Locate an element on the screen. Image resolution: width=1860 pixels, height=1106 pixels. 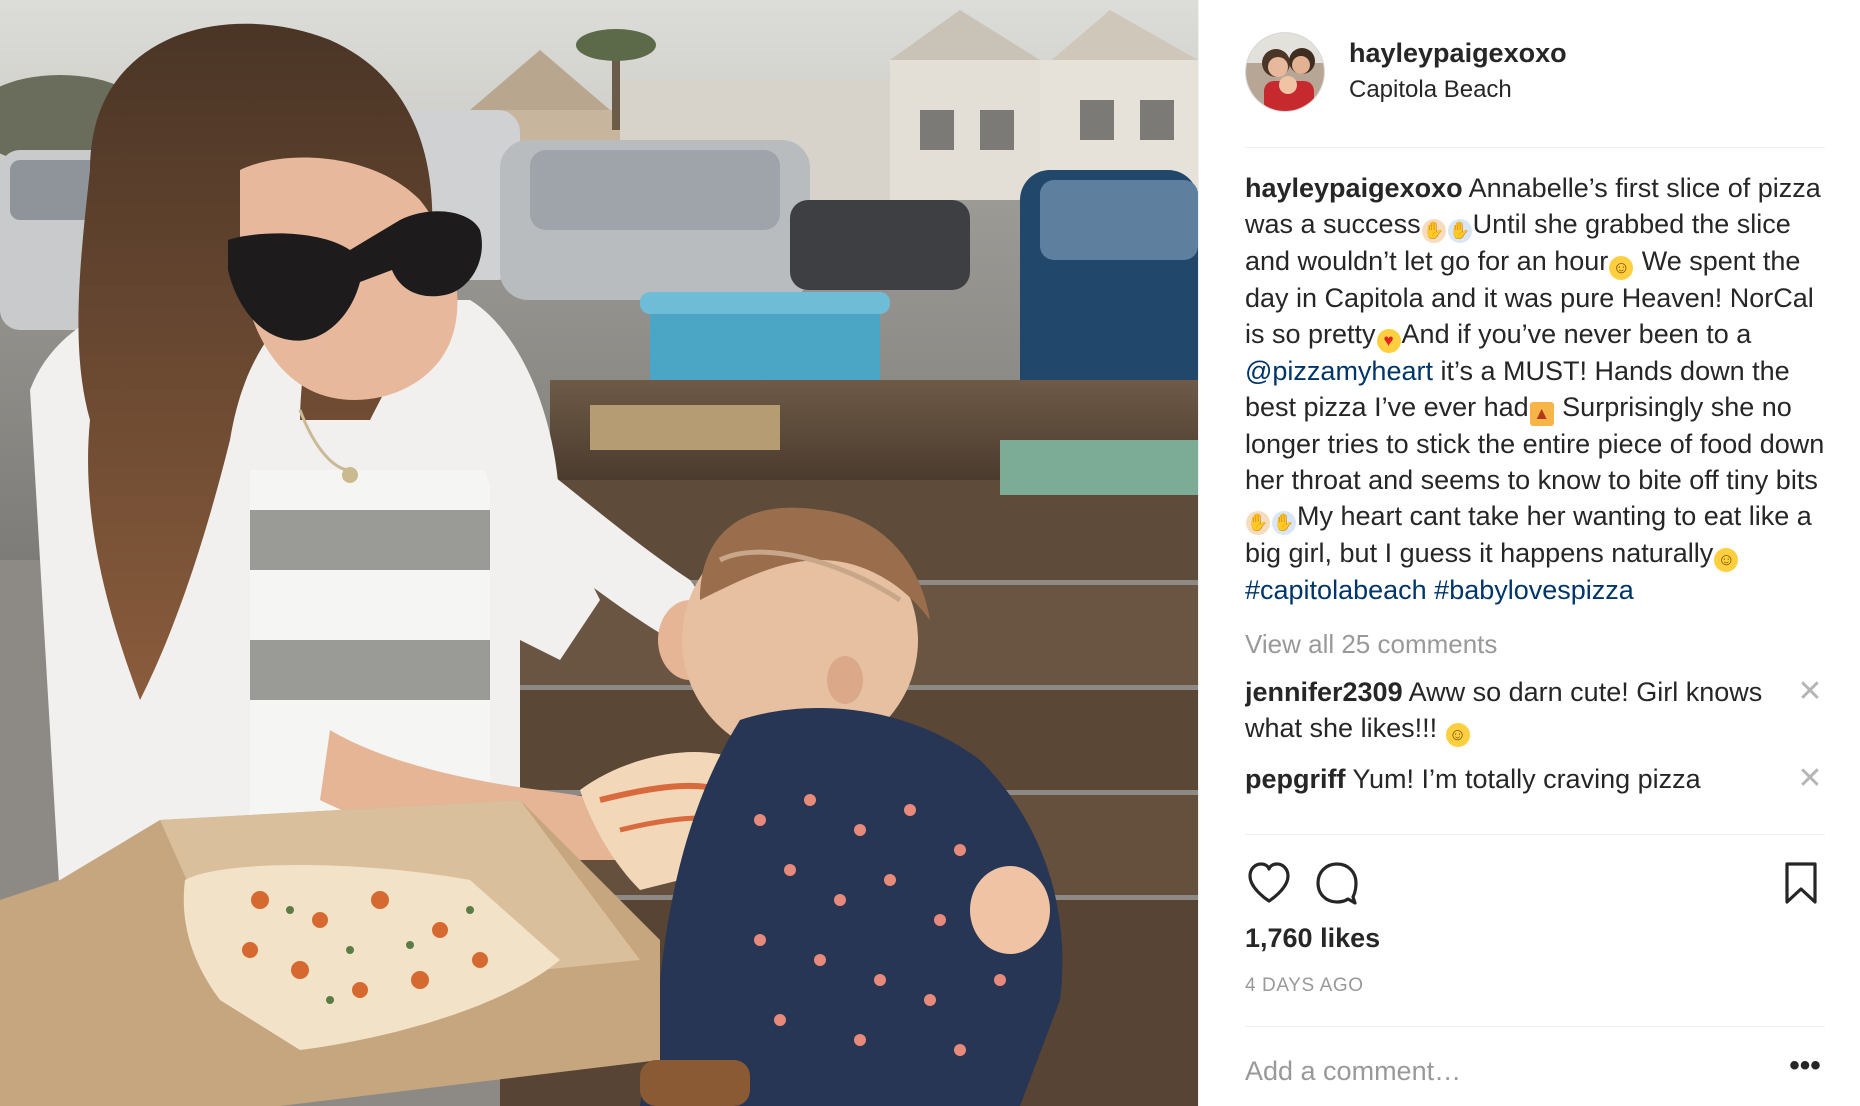
hashtag-link: #capitolabeach is located at coordinates (1336, 590).